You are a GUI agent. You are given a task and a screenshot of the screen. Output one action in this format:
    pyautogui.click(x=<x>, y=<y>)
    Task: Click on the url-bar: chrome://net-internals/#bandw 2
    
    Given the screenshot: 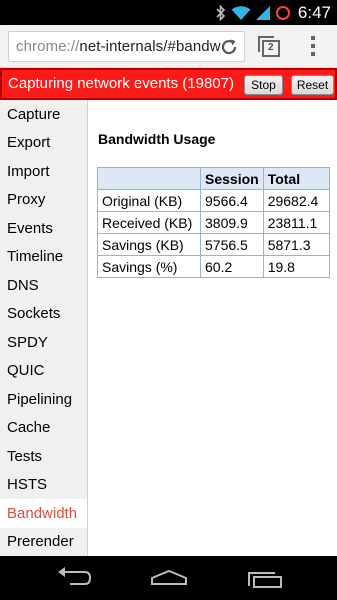 What is the action you would take?
    pyautogui.click(x=168, y=46)
    